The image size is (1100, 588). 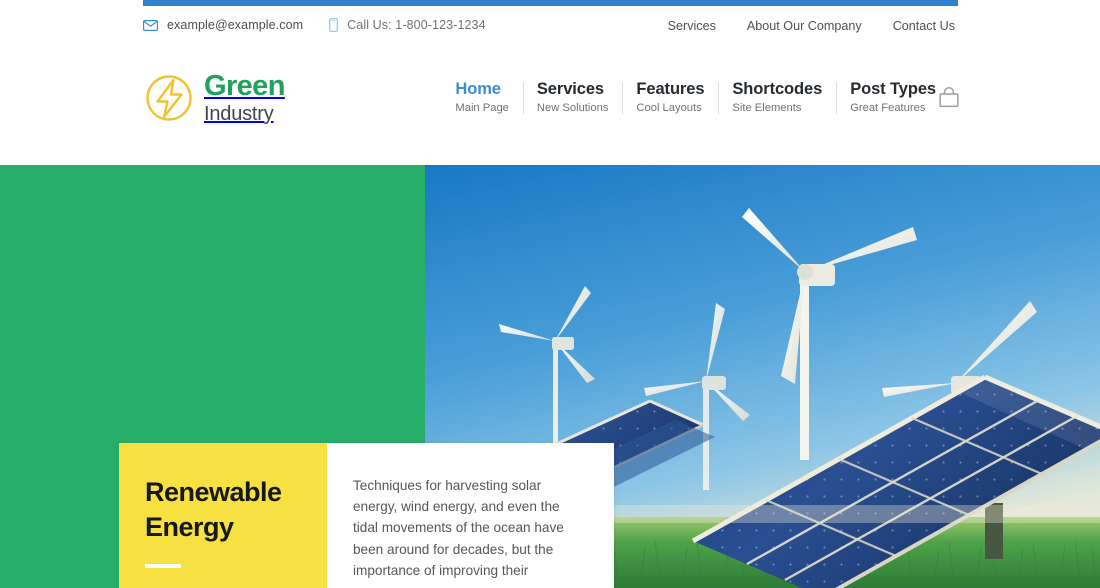 I want to click on nav-item-subtitle: Site Elements, so click(x=767, y=108).